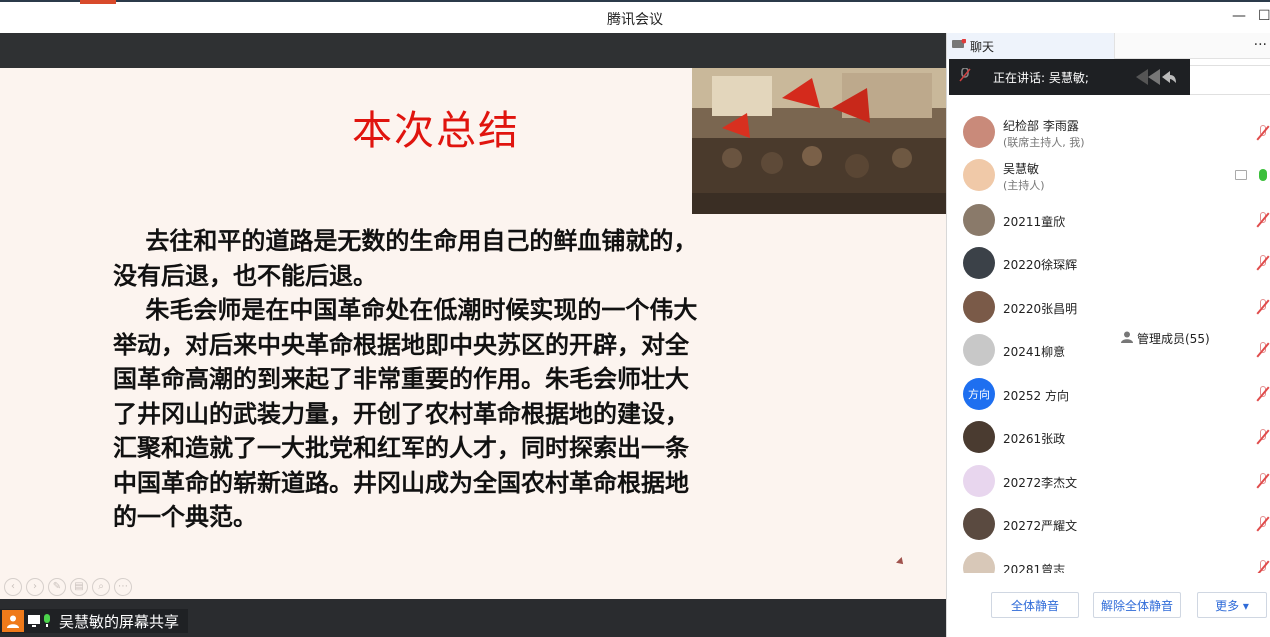  Describe the element at coordinates (1035, 605) in the screenshot. I see `mute-all-button: 全体静音` at that location.